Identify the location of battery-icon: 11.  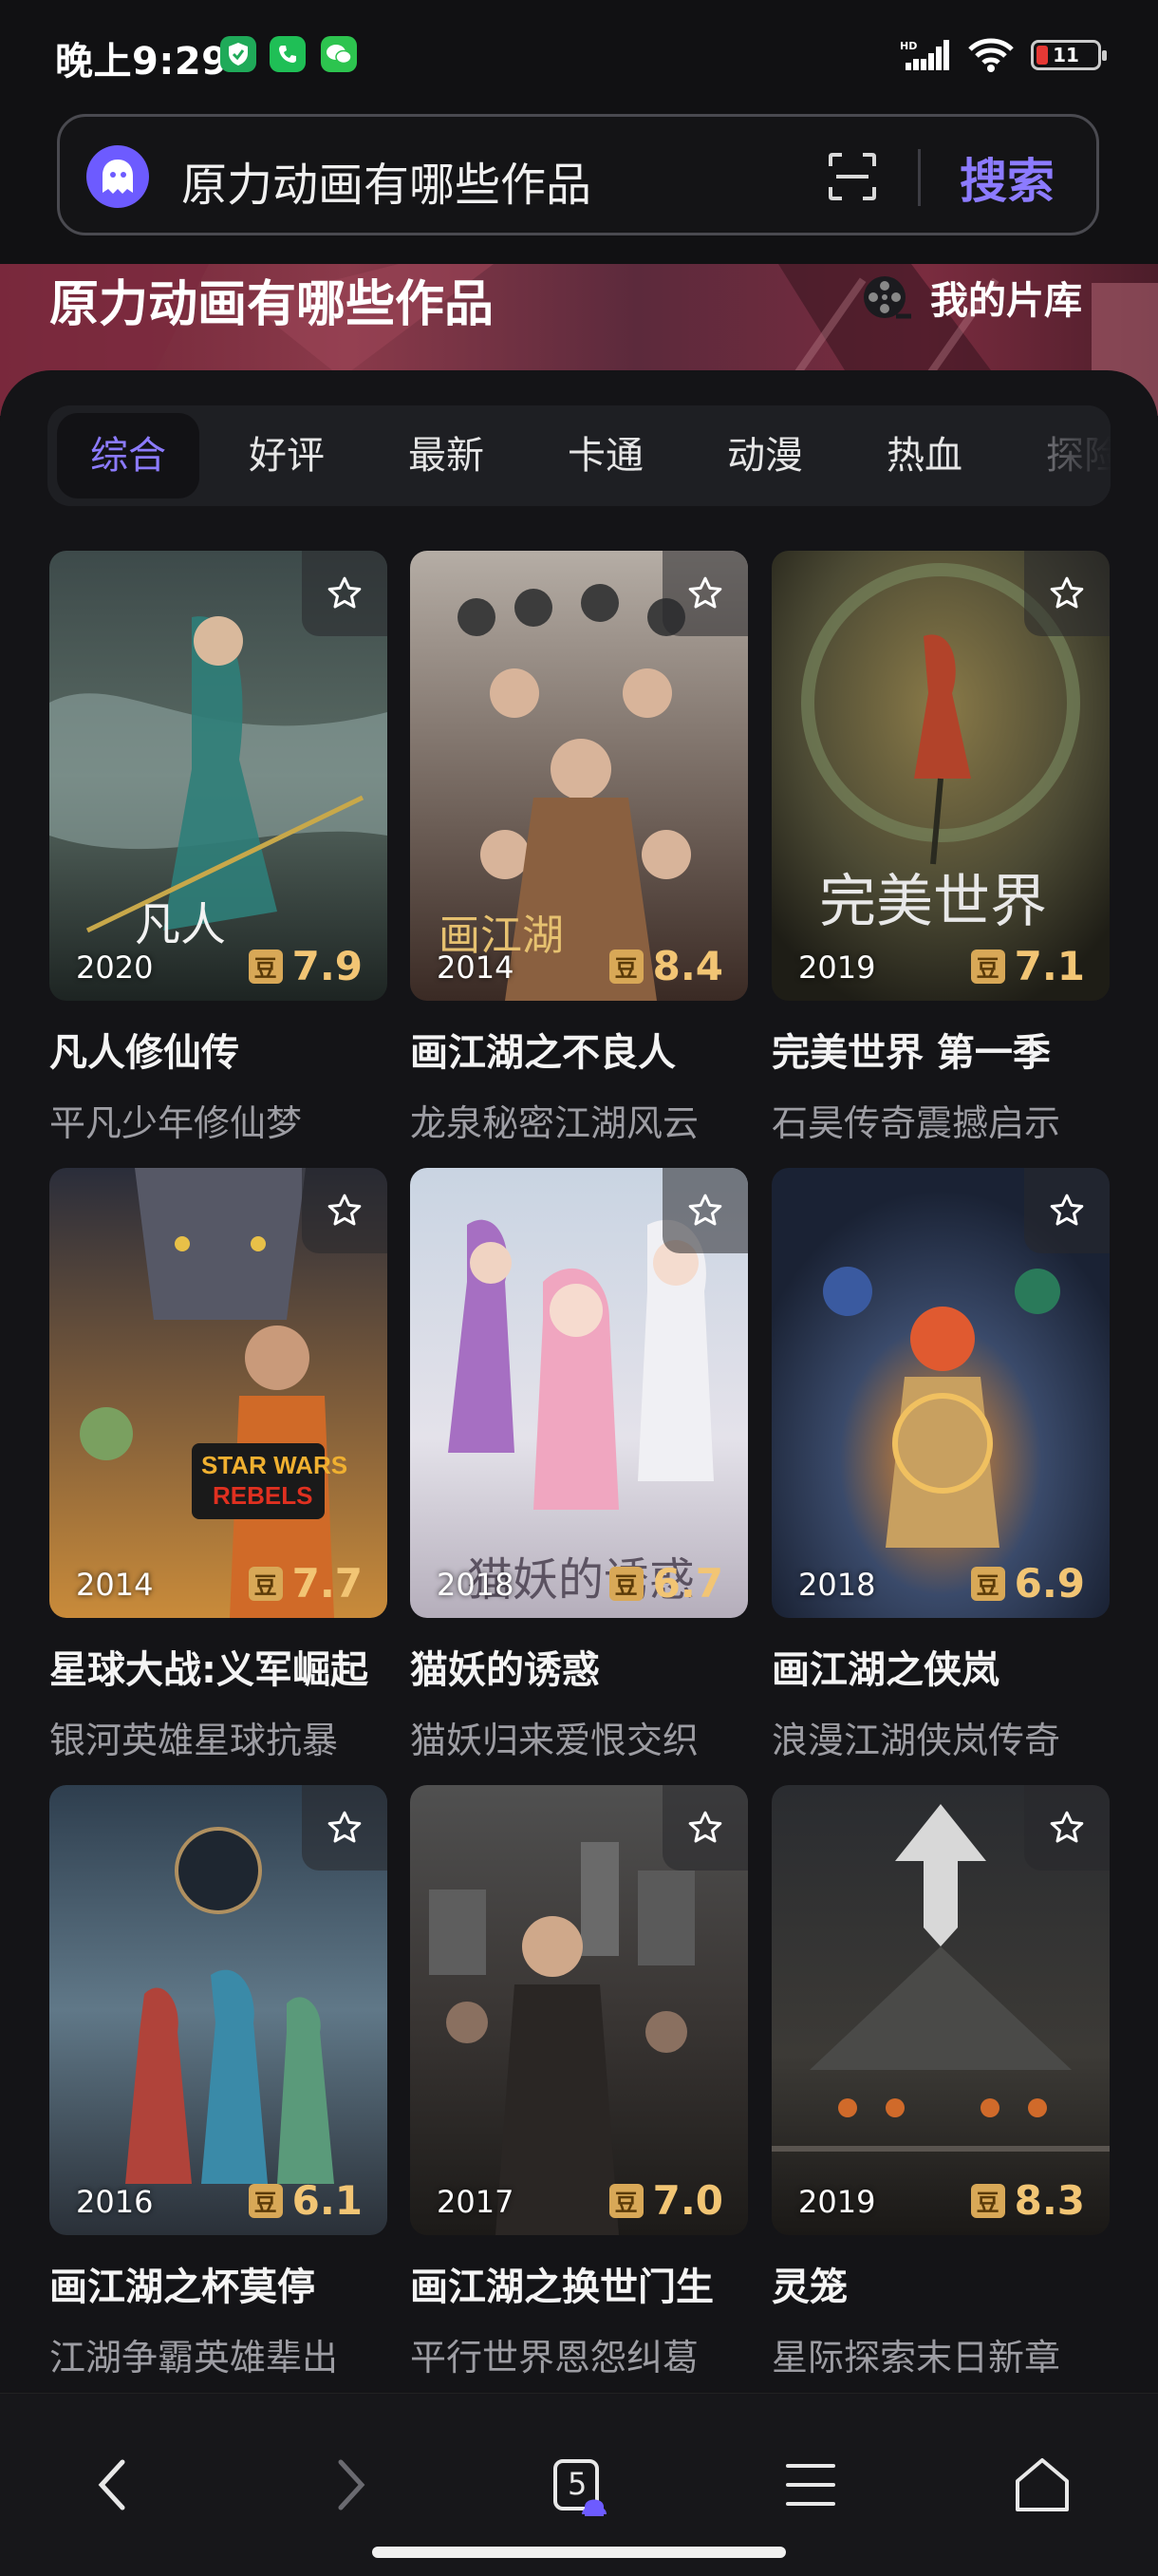
(1069, 55).